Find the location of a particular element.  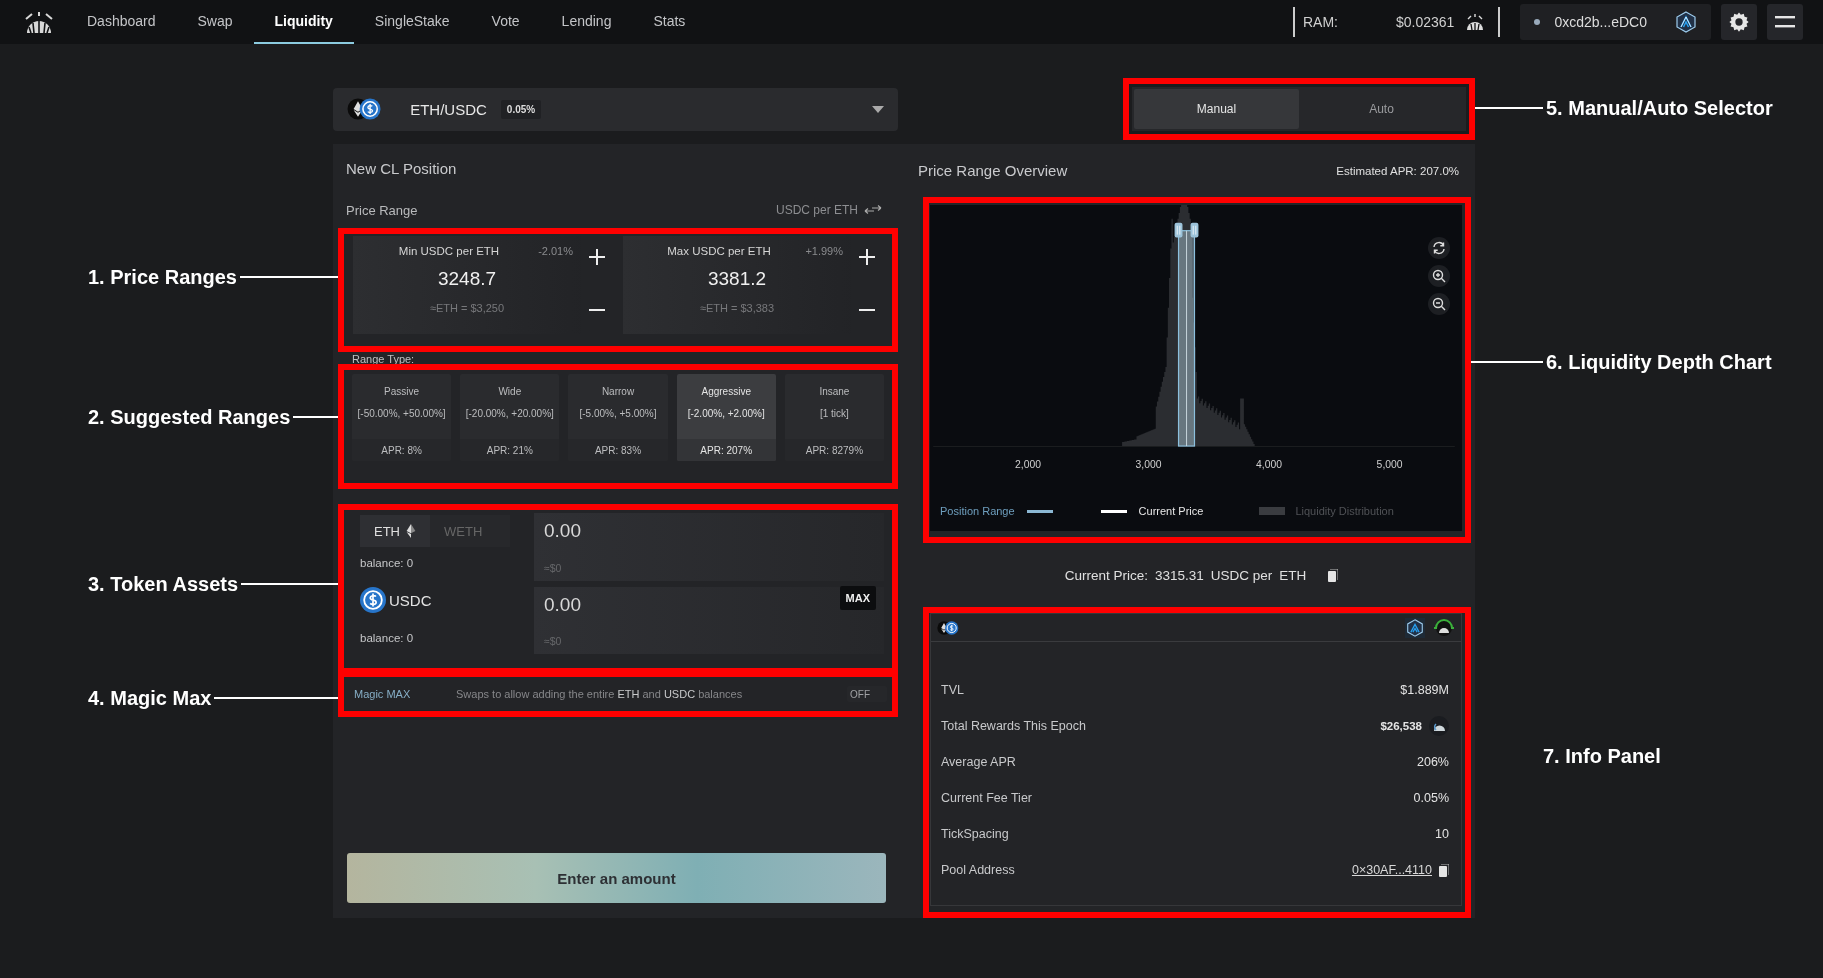

info-label: Total Rewards This Epoch is located at coordinates (1013, 726).